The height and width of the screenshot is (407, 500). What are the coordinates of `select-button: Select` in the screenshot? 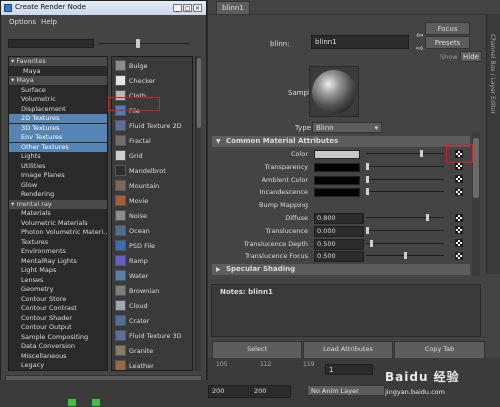 It's located at (257, 350).